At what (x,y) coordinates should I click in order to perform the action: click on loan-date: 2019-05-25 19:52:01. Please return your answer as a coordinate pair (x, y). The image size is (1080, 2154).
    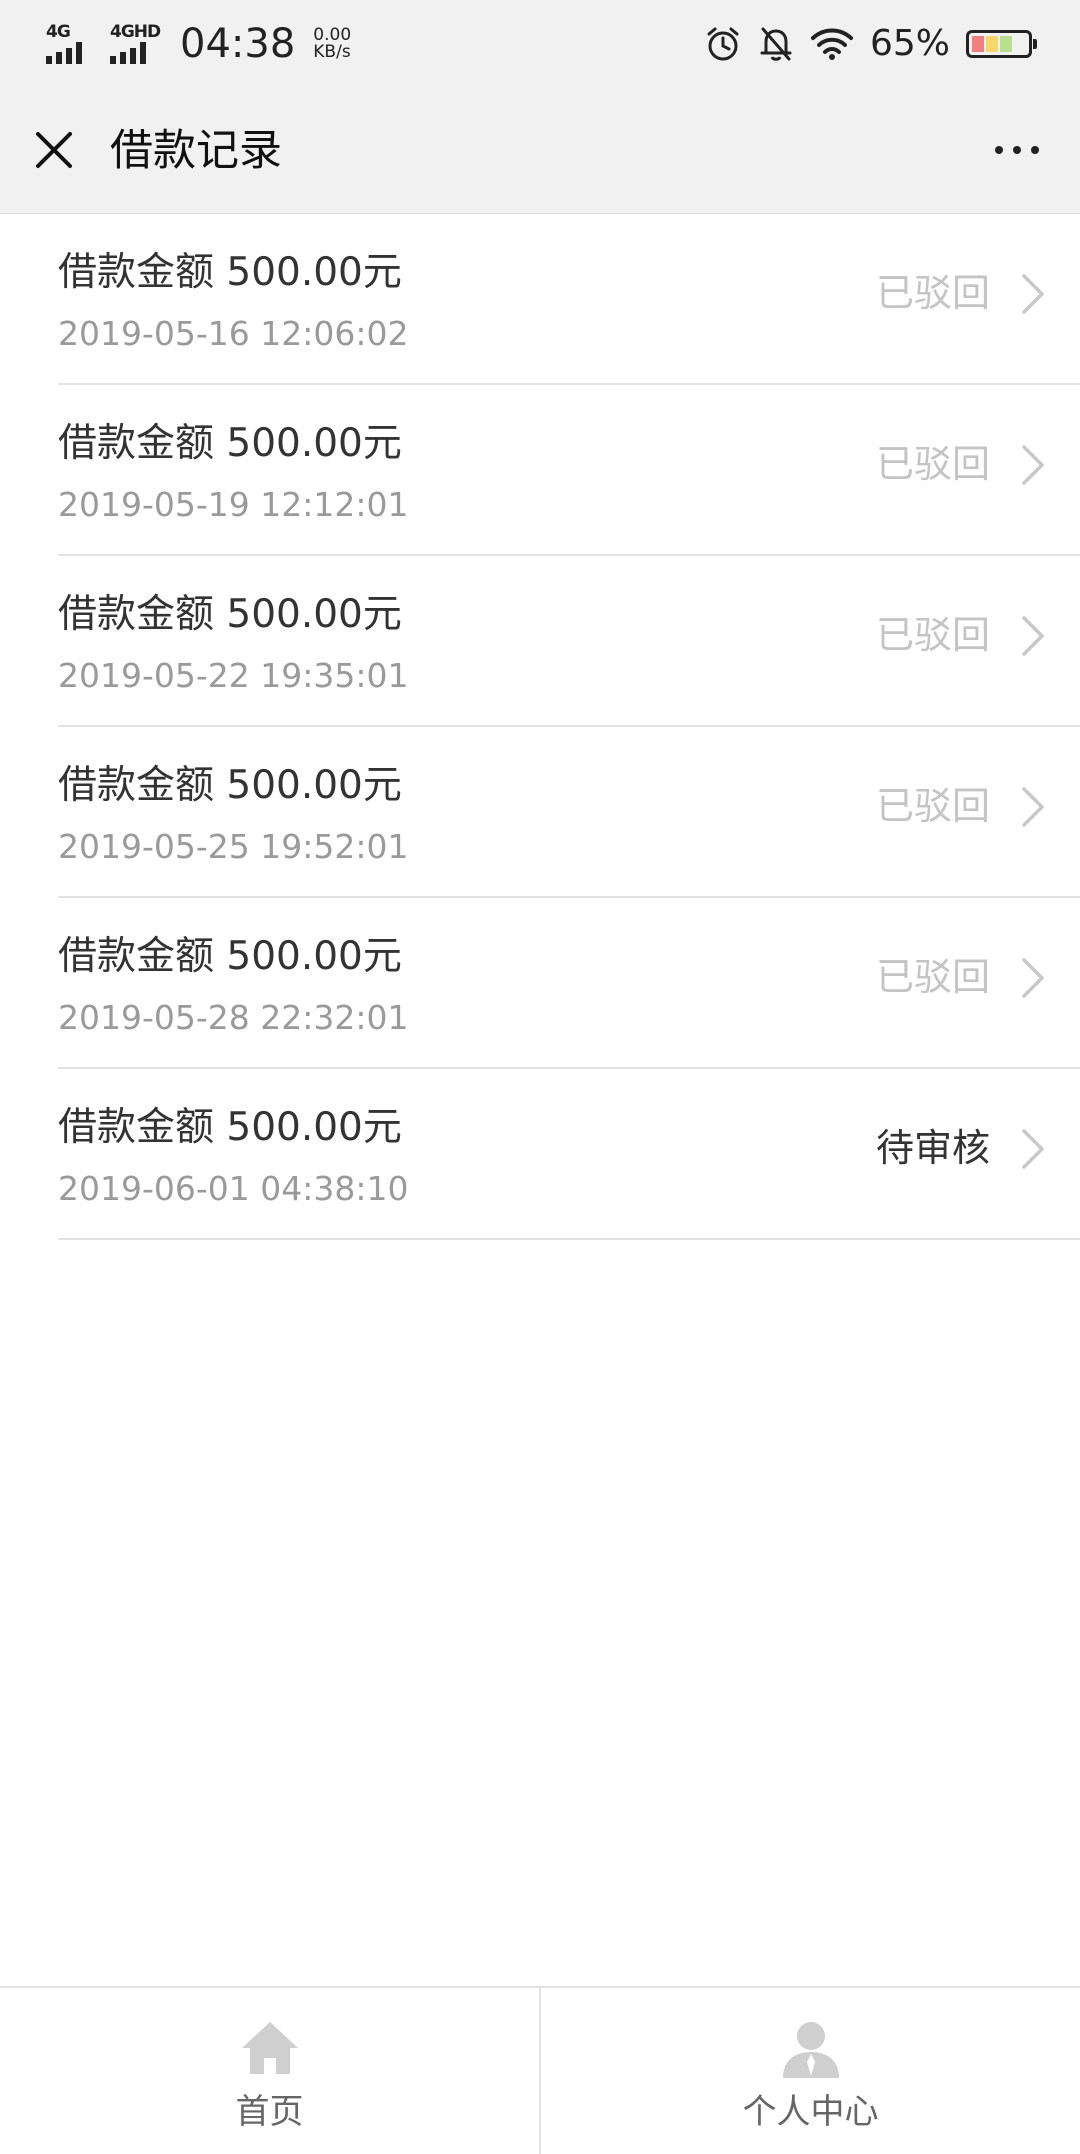
    Looking at the image, I should click on (233, 846).